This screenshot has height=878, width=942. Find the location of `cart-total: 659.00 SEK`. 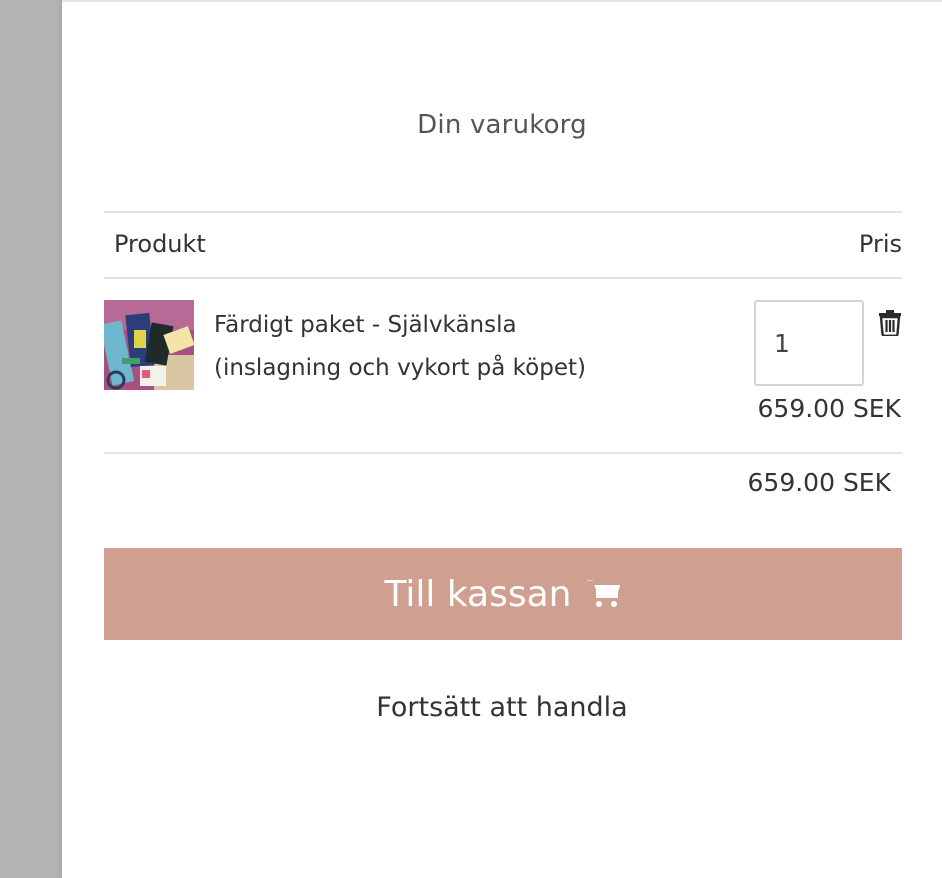

cart-total: 659.00 SEK is located at coordinates (819, 482).